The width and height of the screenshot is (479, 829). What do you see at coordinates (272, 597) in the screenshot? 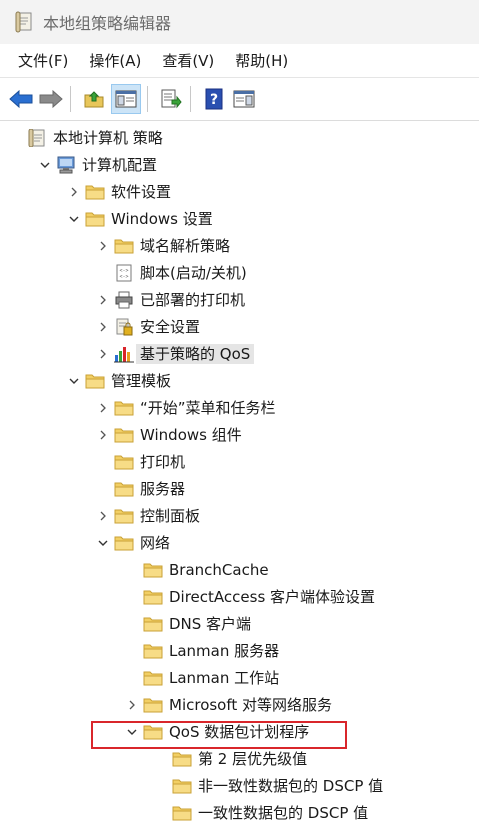
I see `tree-node-label: DirectAccess 客户端体验设置` at bounding box center [272, 597].